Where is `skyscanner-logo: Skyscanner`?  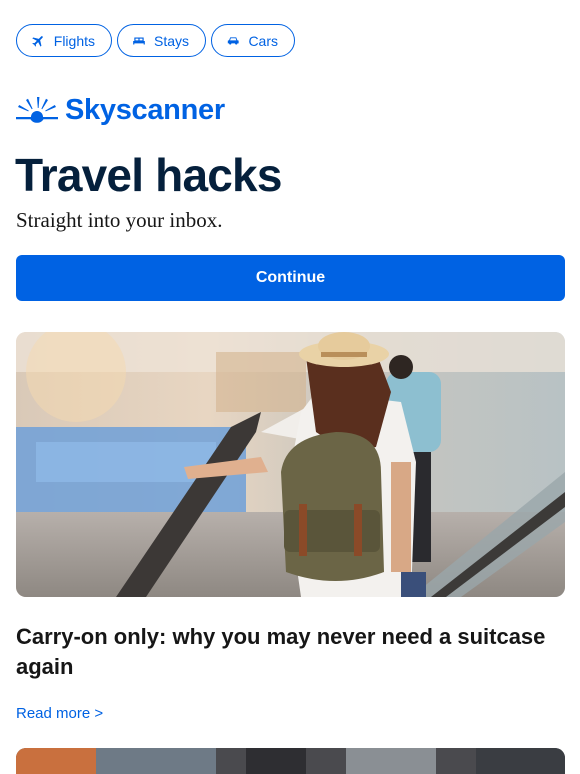
skyscanner-logo: Skyscanner is located at coordinates (120, 110).